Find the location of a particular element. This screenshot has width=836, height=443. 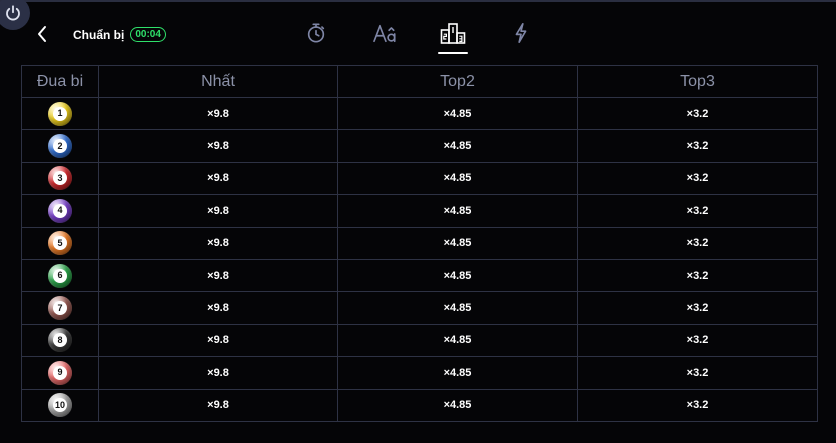

active-tab-indicator is located at coordinates (453, 53).